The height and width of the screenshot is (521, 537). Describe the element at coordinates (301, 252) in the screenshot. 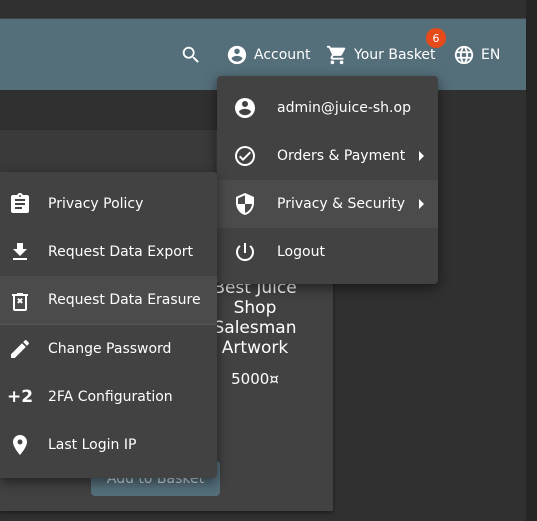

I see `menu-item-label: Logout` at that location.